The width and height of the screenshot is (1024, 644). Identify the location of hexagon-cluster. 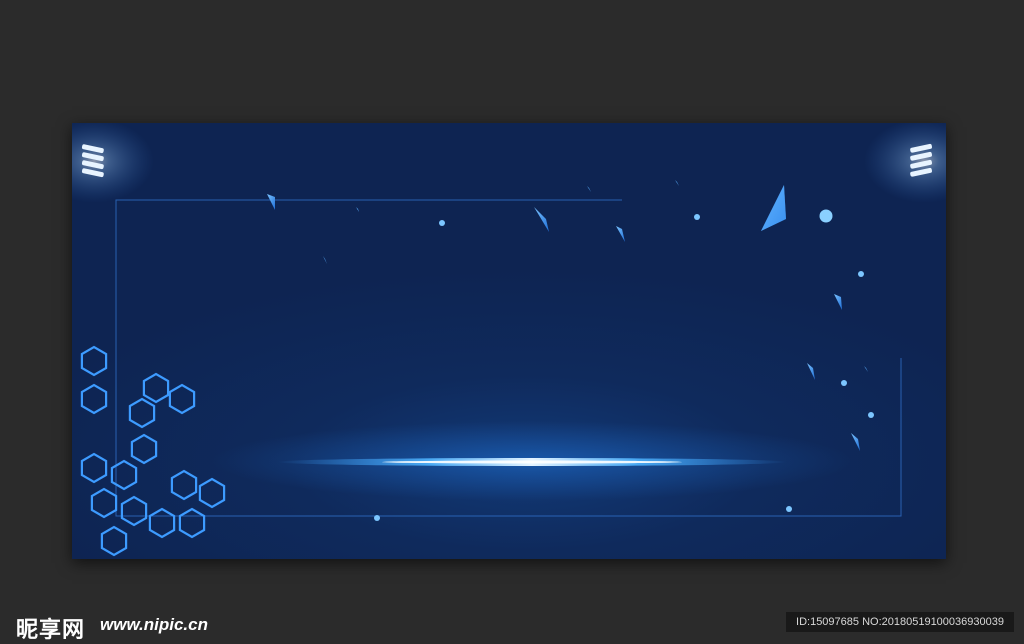
(153, 451).